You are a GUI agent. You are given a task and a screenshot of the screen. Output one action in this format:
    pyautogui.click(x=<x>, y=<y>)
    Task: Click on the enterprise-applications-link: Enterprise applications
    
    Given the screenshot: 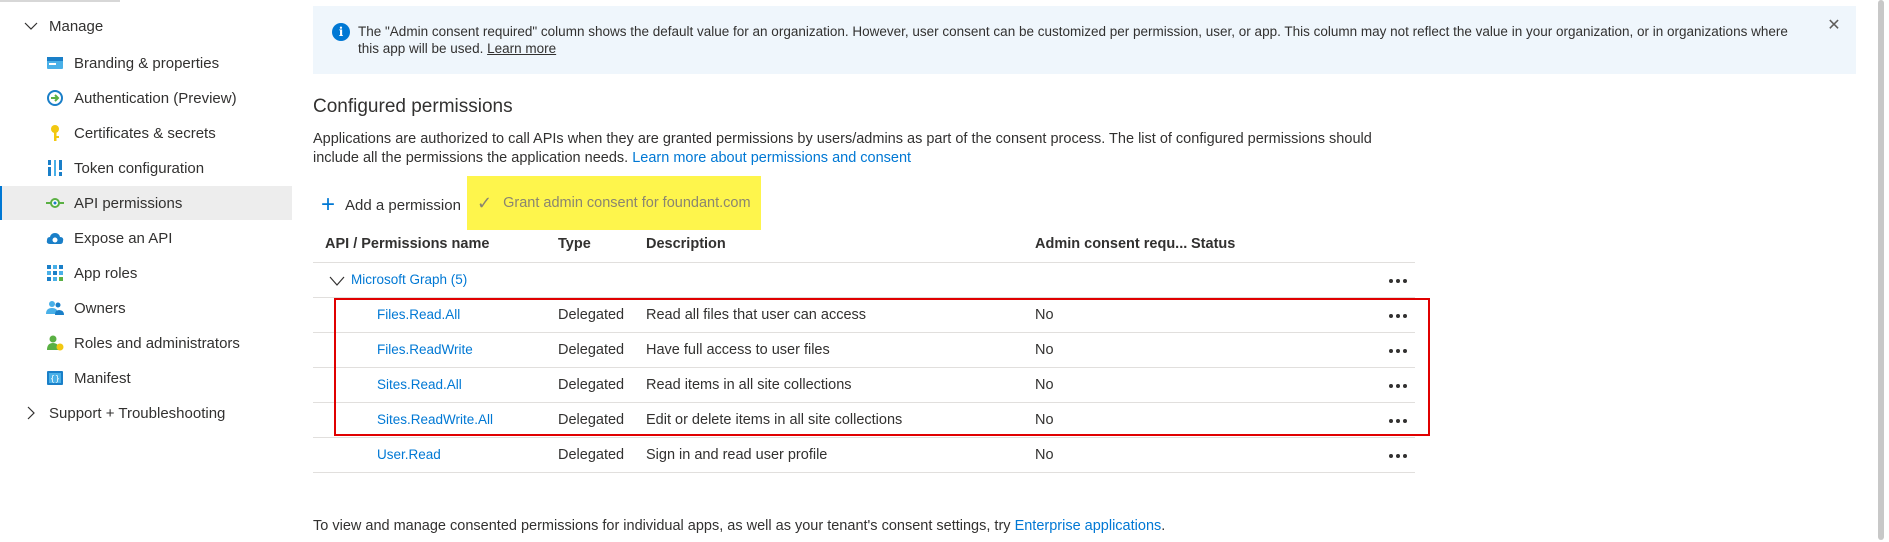 What is the action you would take?
    pyautogui.click(x=1088, y=526)
    